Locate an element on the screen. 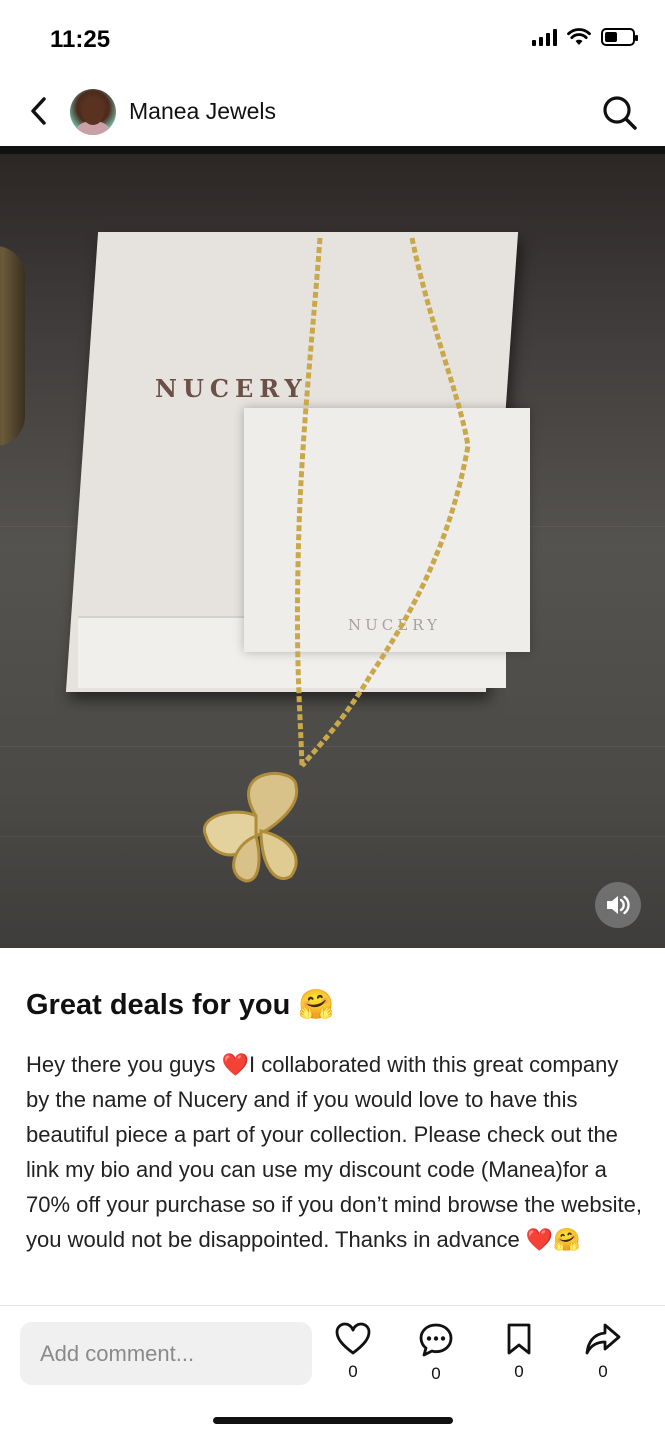  speaker-icon is located at coordinates (618, 905).